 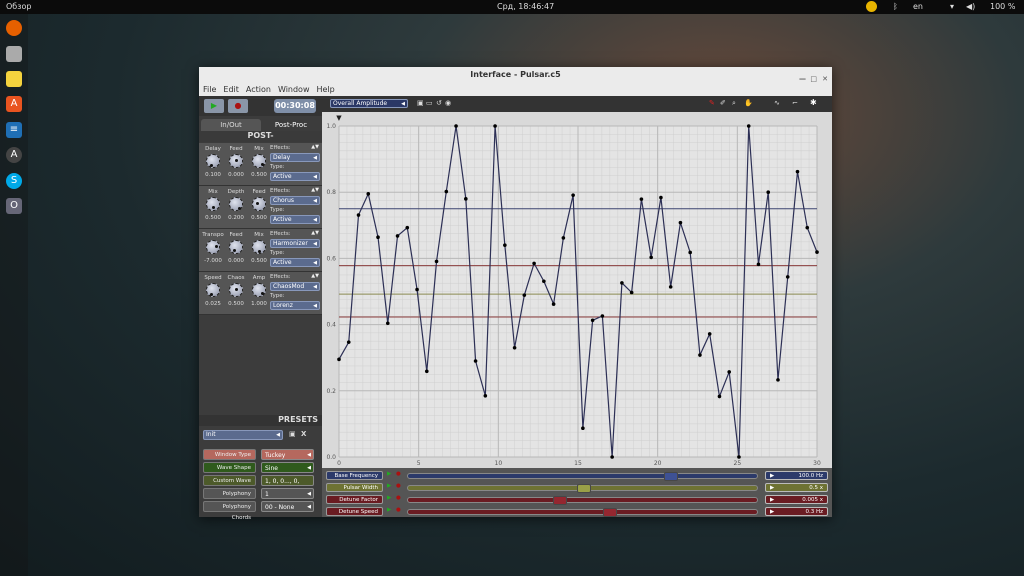 What do you see at coordinates (231, 89) in the screenshot?
I see `menu-edit: Edit` at bounding box center [231, 89].